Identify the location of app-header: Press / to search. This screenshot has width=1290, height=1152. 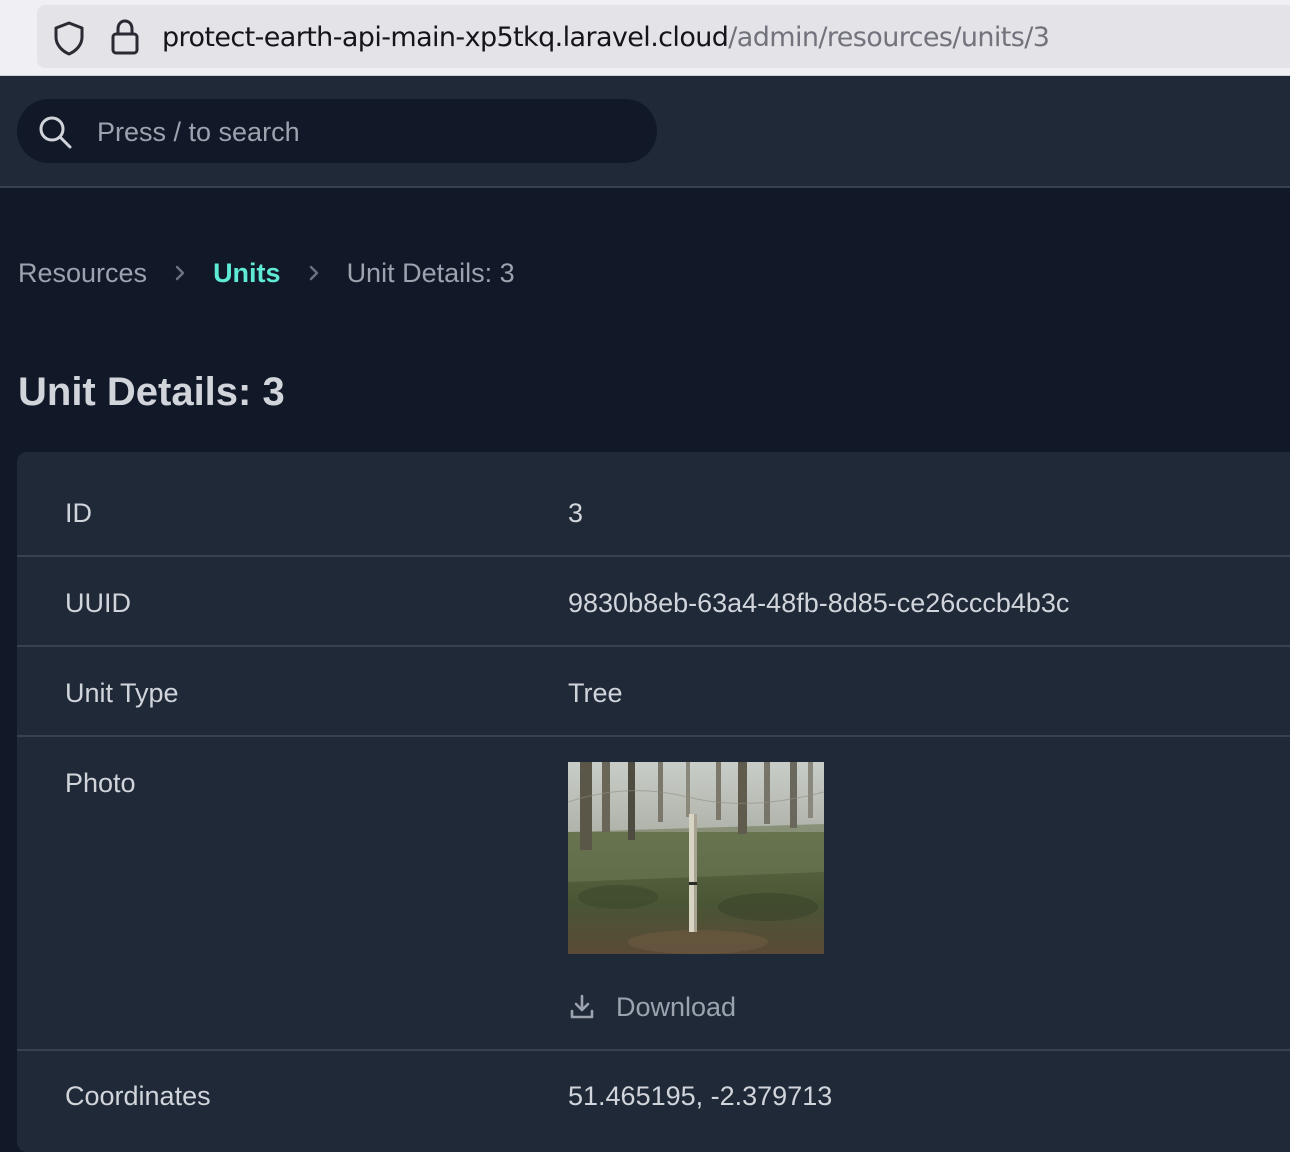
(645, 132).